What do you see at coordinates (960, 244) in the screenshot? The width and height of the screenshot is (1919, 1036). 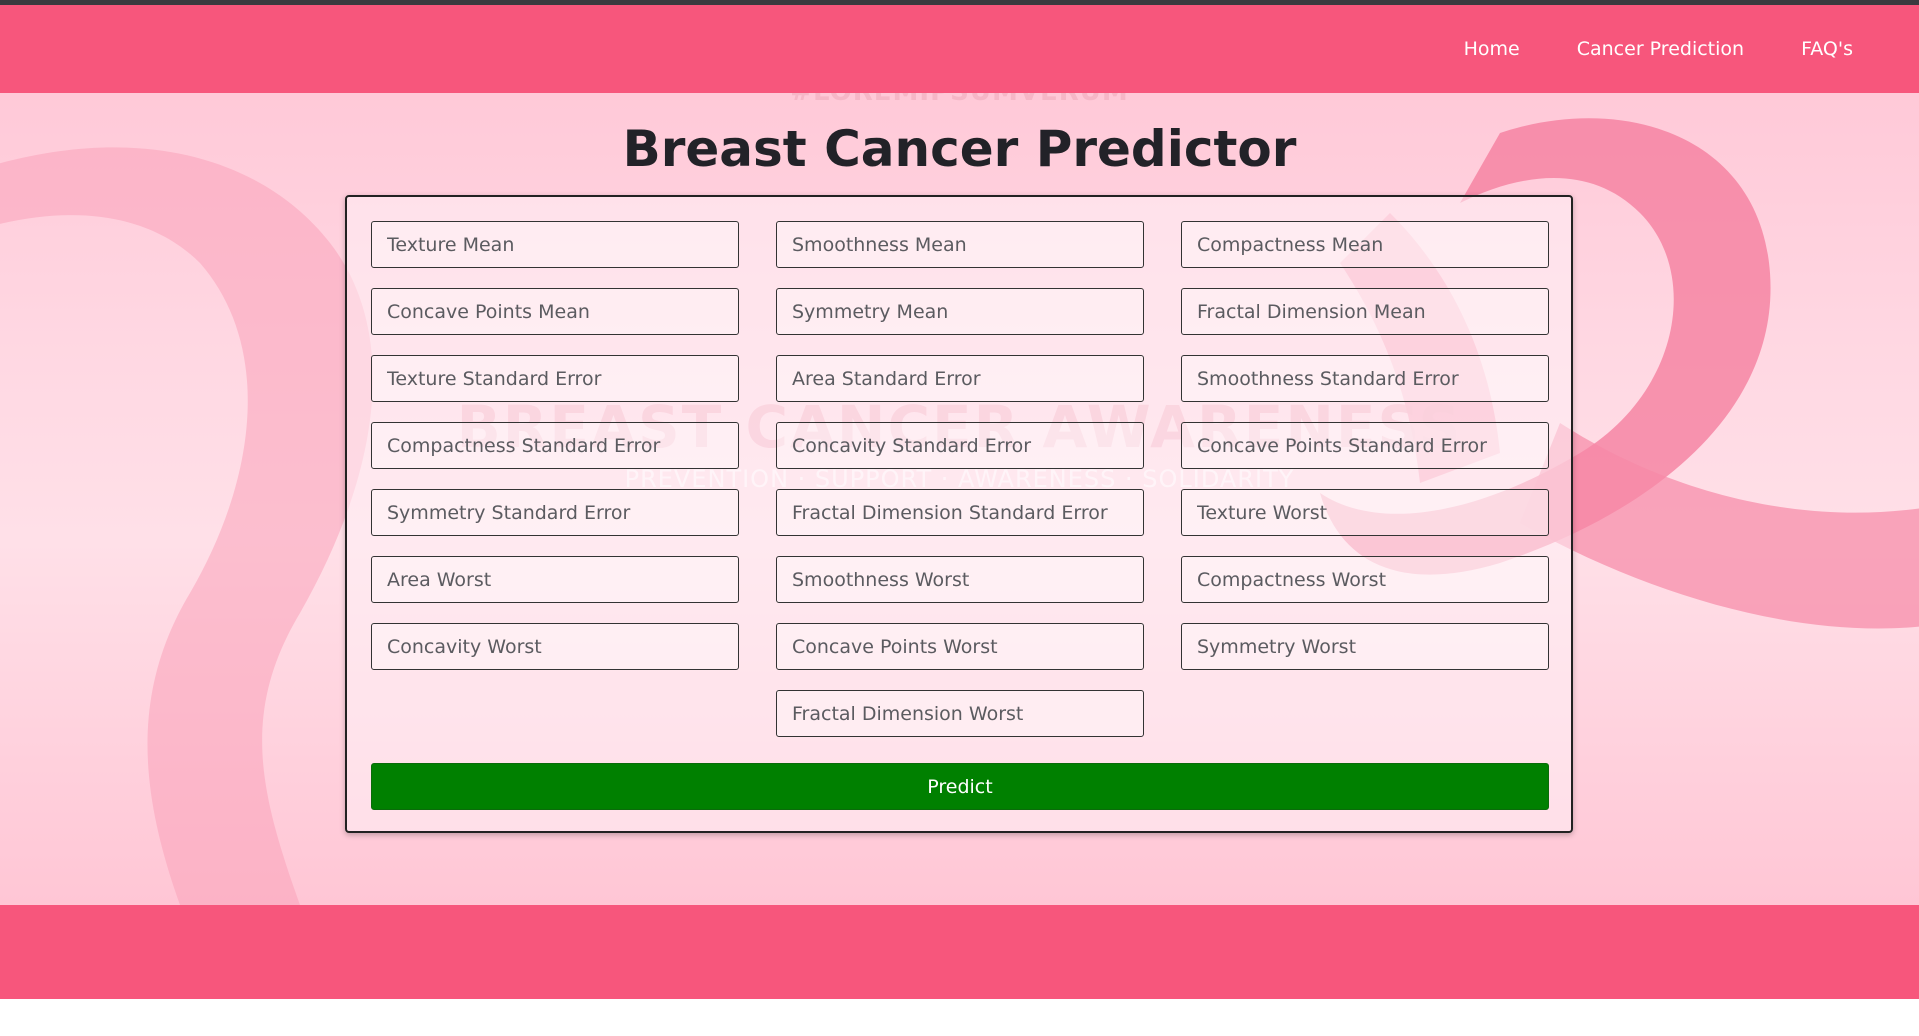 I see `smoothness-mean-input` at bounding box center [960, 244].